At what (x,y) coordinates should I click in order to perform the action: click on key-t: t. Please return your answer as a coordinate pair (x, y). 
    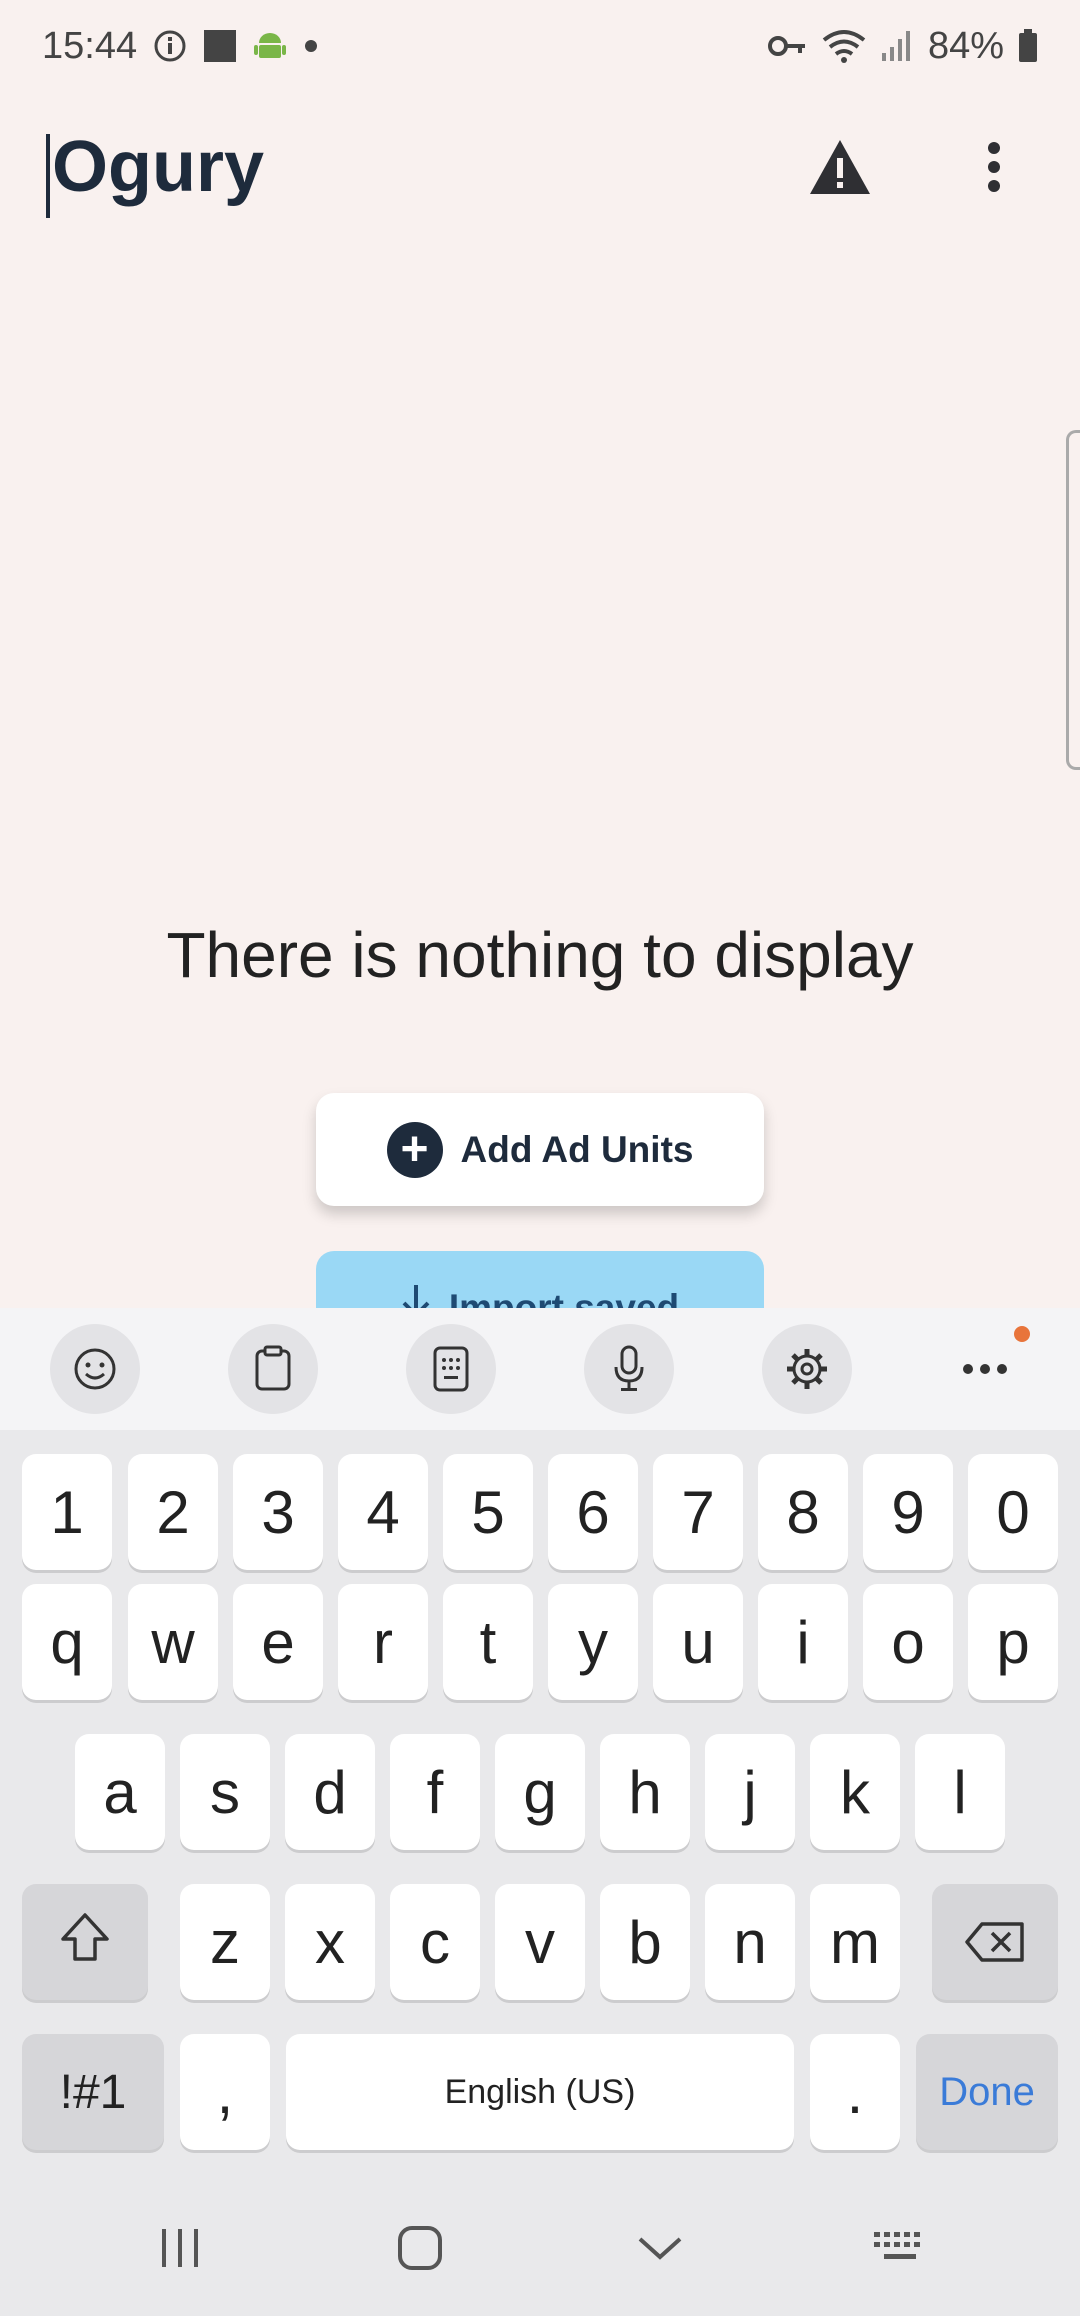
    Looking at the image, I should click on (488, 1642).